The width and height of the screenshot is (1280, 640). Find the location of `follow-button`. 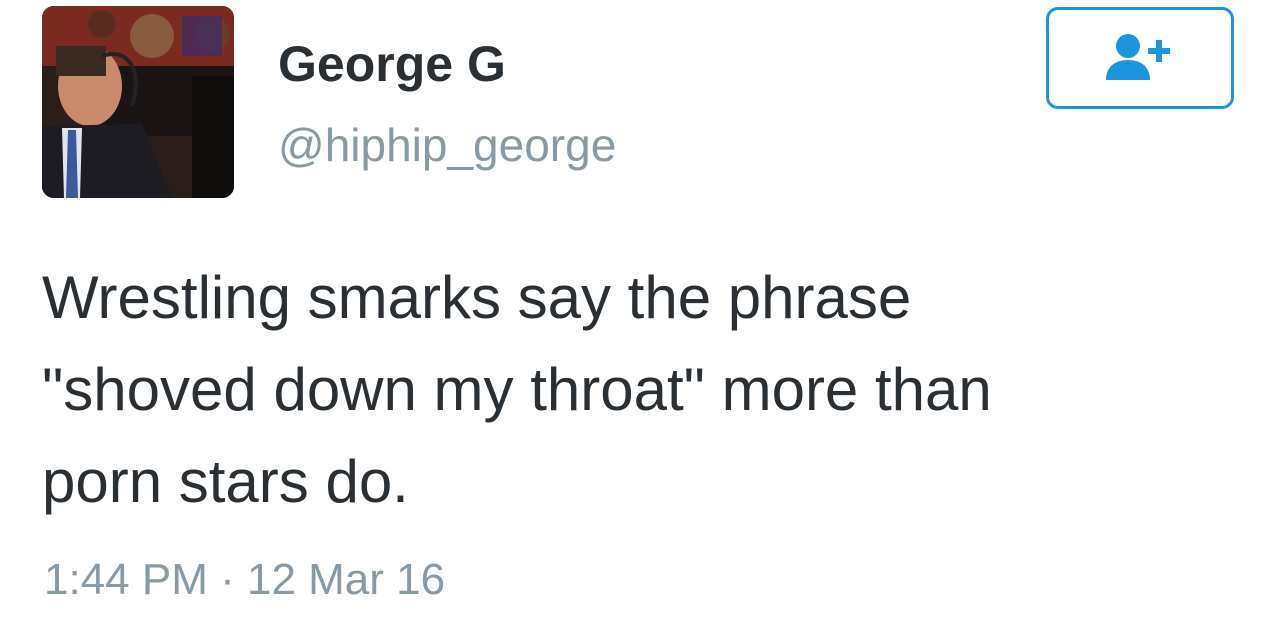

follow-button is located at coordinates (1140, 58).